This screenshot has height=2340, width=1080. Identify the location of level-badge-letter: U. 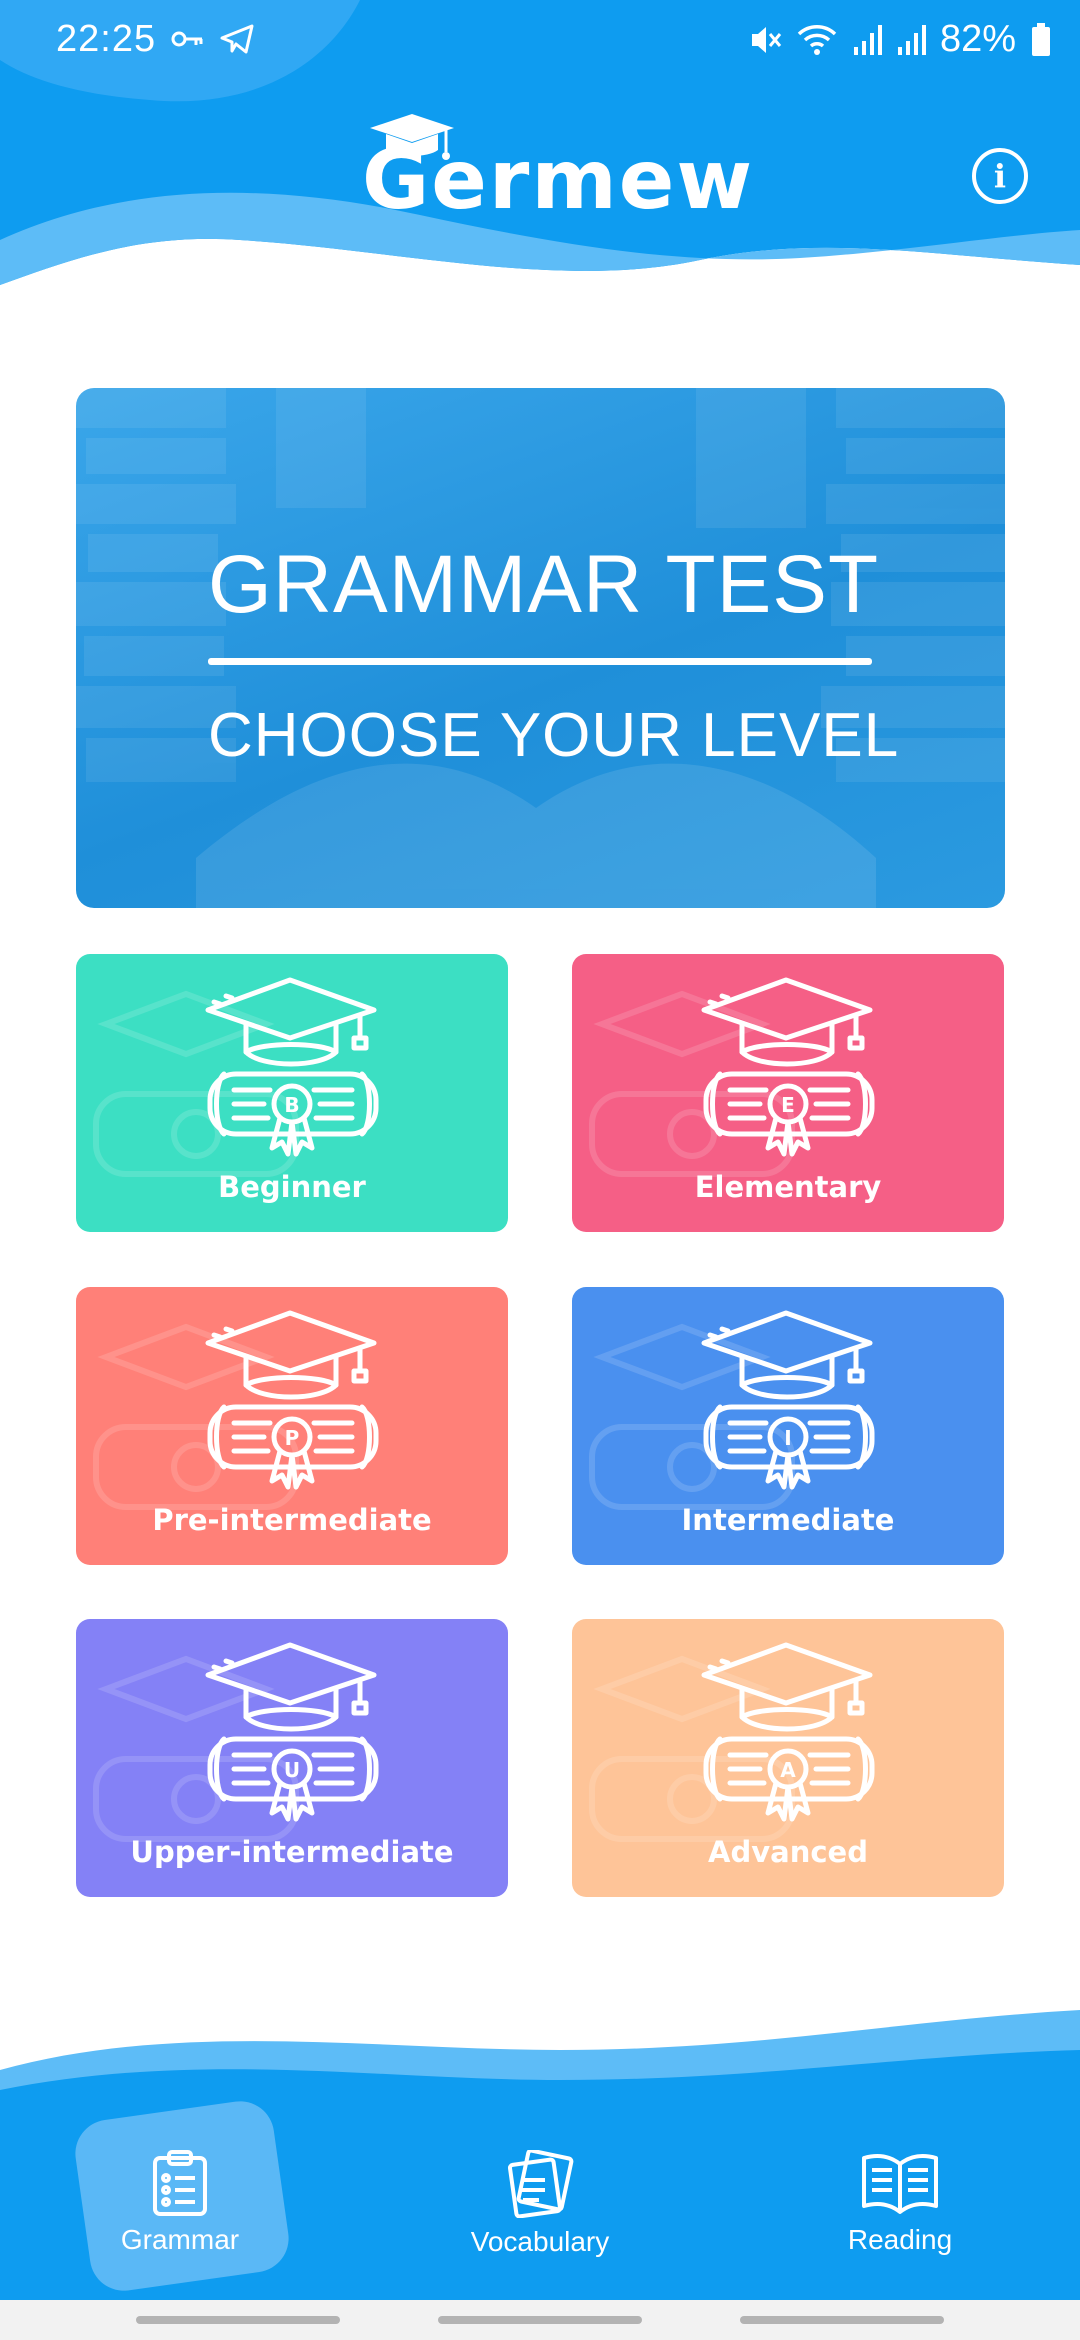
(292, 1770).